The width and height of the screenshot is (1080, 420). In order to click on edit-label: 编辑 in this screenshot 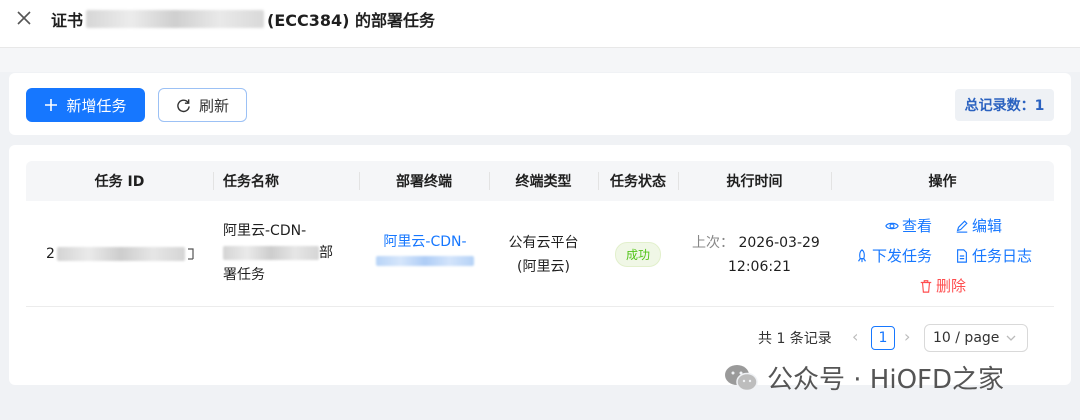, I will do `click(987, 226)`.